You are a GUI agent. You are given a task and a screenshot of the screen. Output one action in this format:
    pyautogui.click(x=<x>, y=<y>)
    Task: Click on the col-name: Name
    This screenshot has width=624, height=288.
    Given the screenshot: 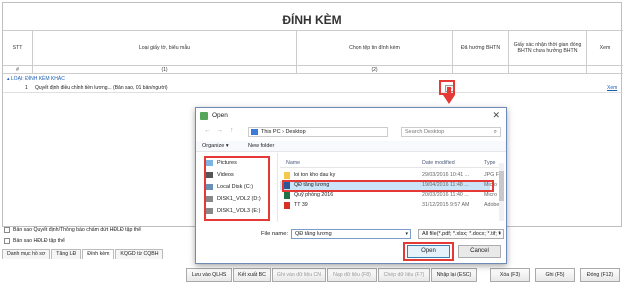 What is the action you would take?
    pyautogui.click(x=293, y=163)
    